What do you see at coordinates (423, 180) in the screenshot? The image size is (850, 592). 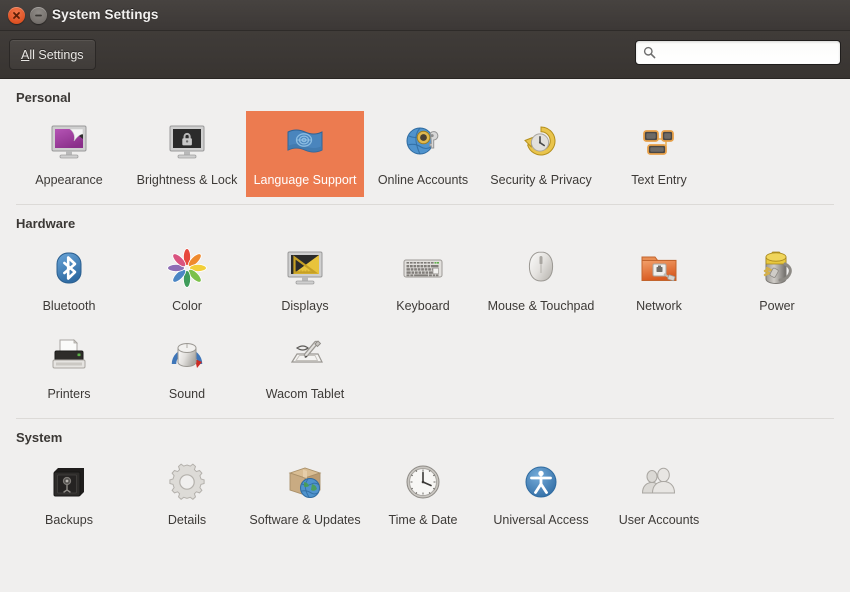 I see `tile-label: Online Accounts` at bounding box center [423, 180].